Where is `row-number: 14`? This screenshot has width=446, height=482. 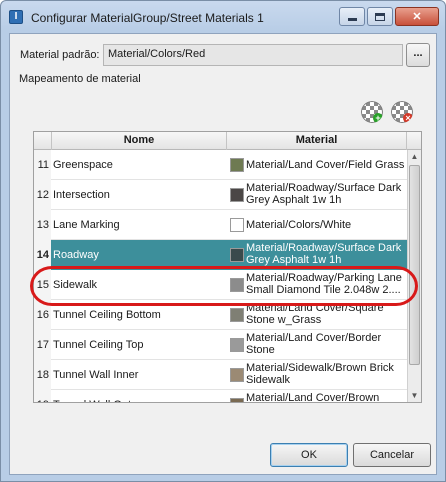
row-number: 14 is located at coordinates (42, 255).